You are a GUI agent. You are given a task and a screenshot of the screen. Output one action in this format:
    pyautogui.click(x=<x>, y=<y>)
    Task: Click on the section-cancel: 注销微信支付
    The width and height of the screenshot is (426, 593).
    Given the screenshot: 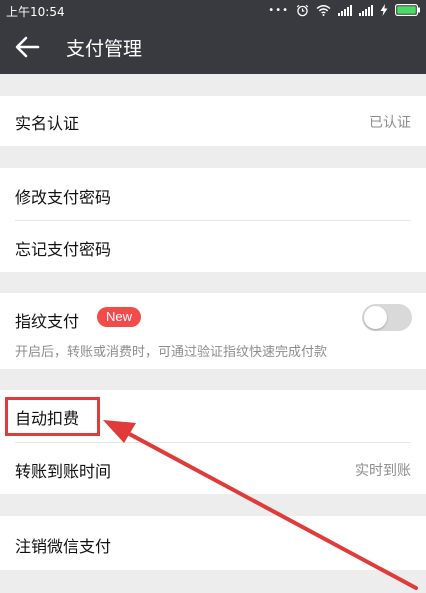 What is the action you would take?
    pyautogui.click(x=213, y=543)
    